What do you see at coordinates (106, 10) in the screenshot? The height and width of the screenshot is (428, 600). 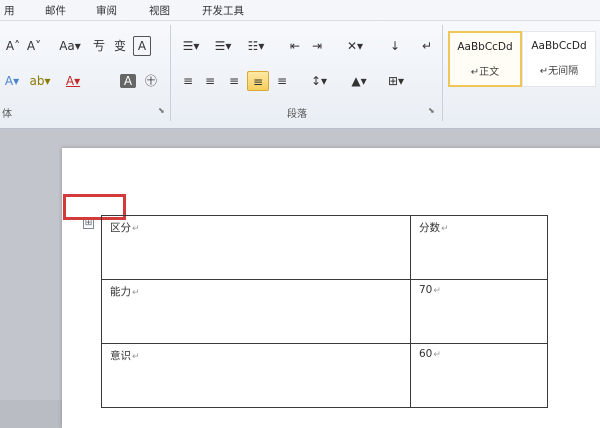 I see `menu-item-review: 审阅` at bounding box center [106, 10].